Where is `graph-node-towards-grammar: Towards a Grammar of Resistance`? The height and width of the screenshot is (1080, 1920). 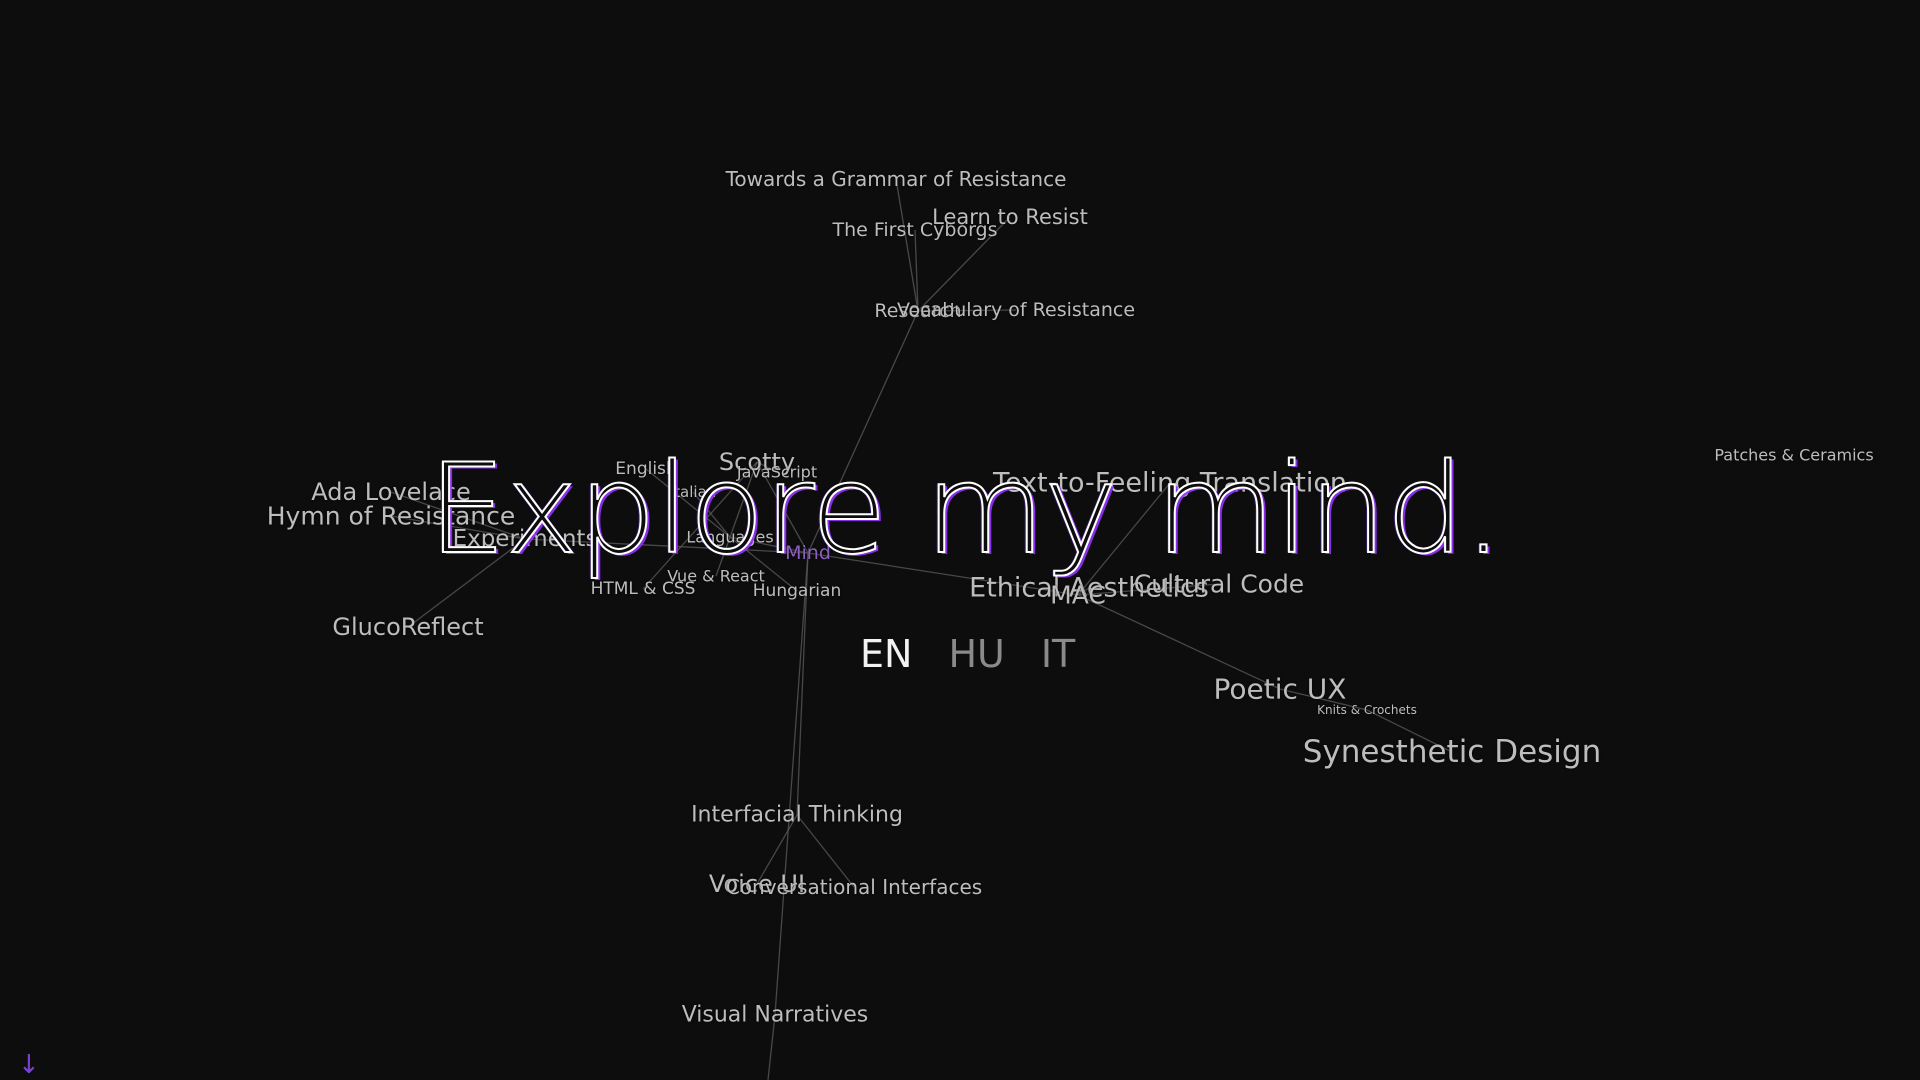
graph-node-towards-grammar: Towards a Grammar of Resistance is located at coordinates (896, 179).